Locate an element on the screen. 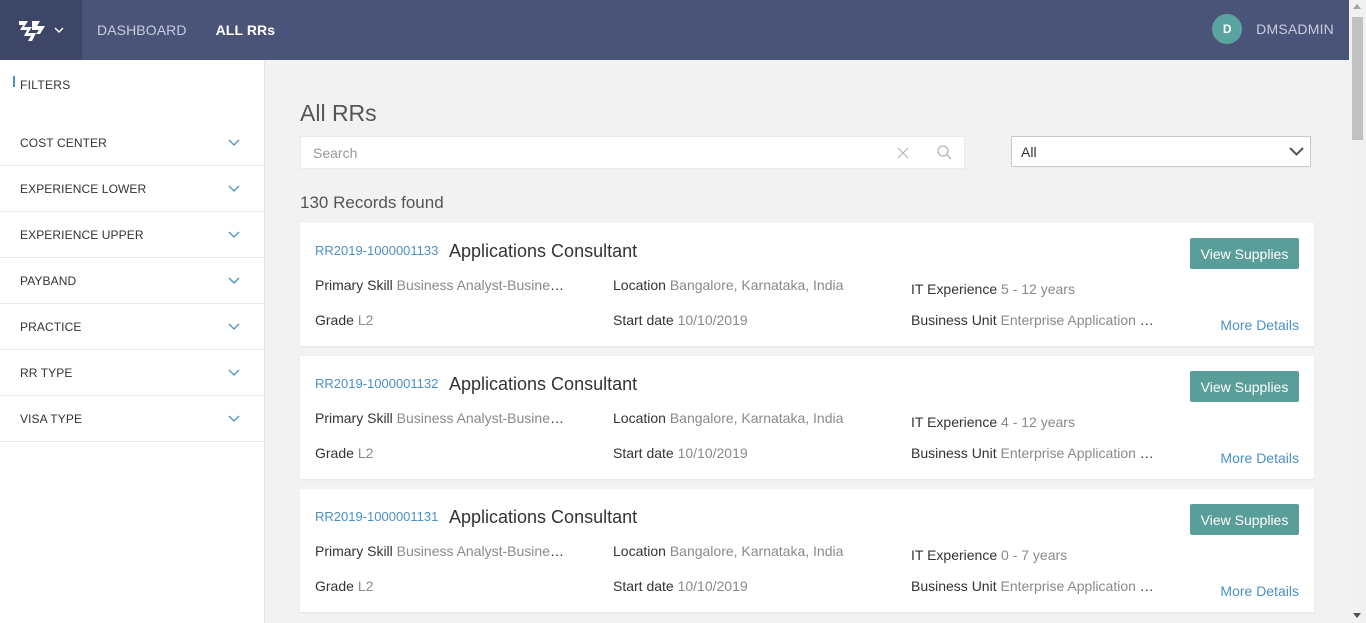 This screenshot has height=623, width=1366. filter-label: PRACTICE is located at coordinates (51, 326).